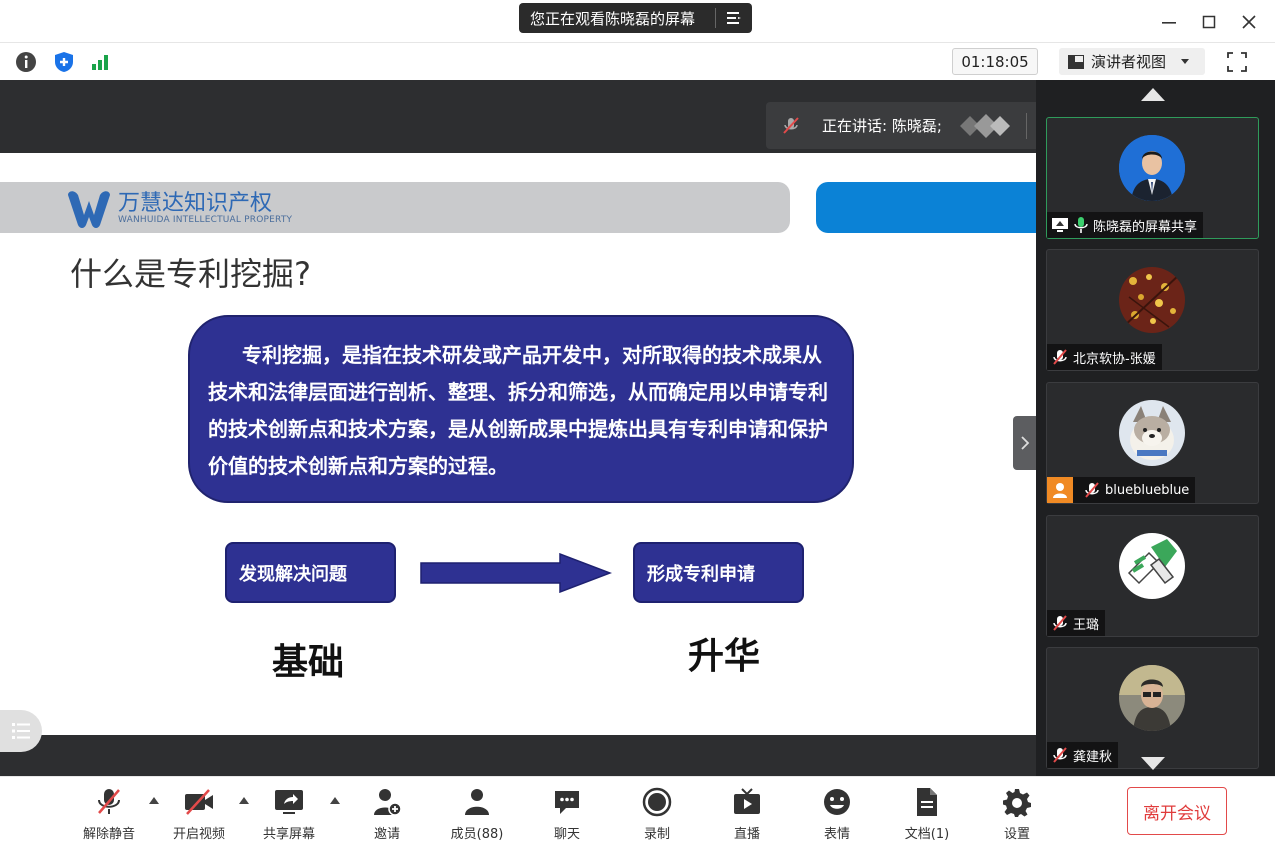 This screenshot has width=1275, height=855. What do you see at coordinates (516, 573) in the screenshot?
I see `right-arrow-icon` at bounding box center [516, 573].